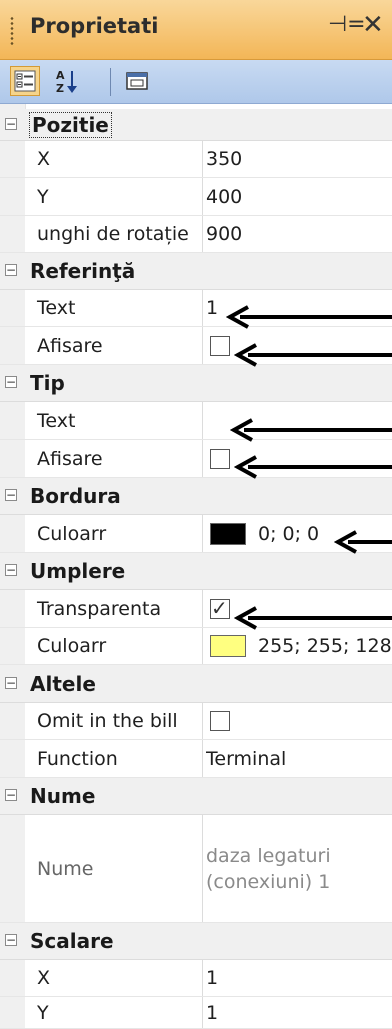  What do you see at coordinates (196, 496) in the screenshot?
I see `category-bordura: − Bordura` at bounding box center [196, 496].